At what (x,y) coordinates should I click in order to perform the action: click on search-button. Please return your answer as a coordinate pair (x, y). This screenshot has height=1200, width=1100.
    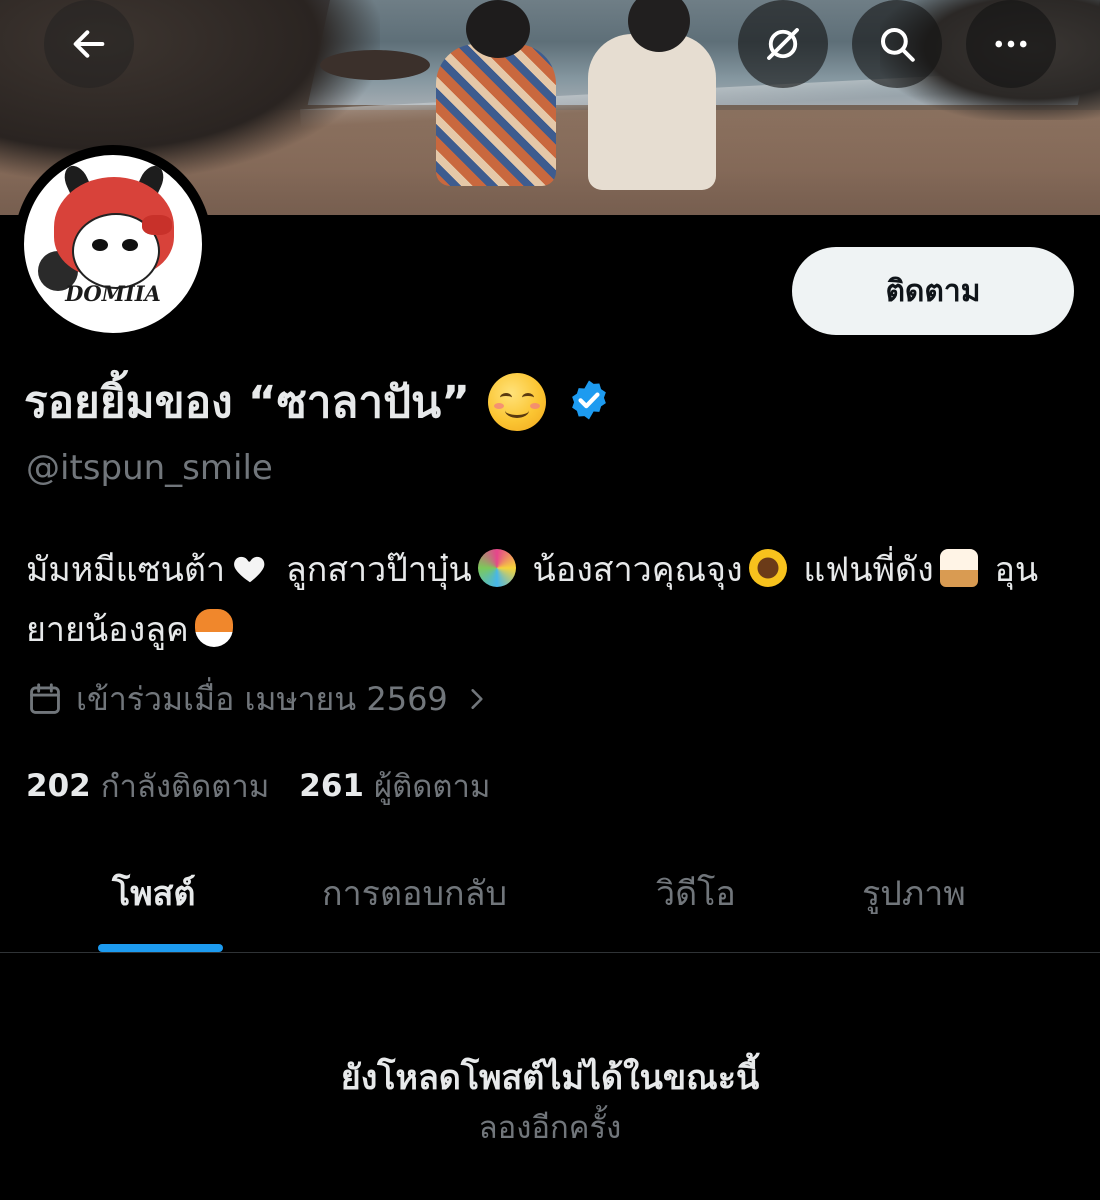
    Looking at the image, I should click on (897, 44).